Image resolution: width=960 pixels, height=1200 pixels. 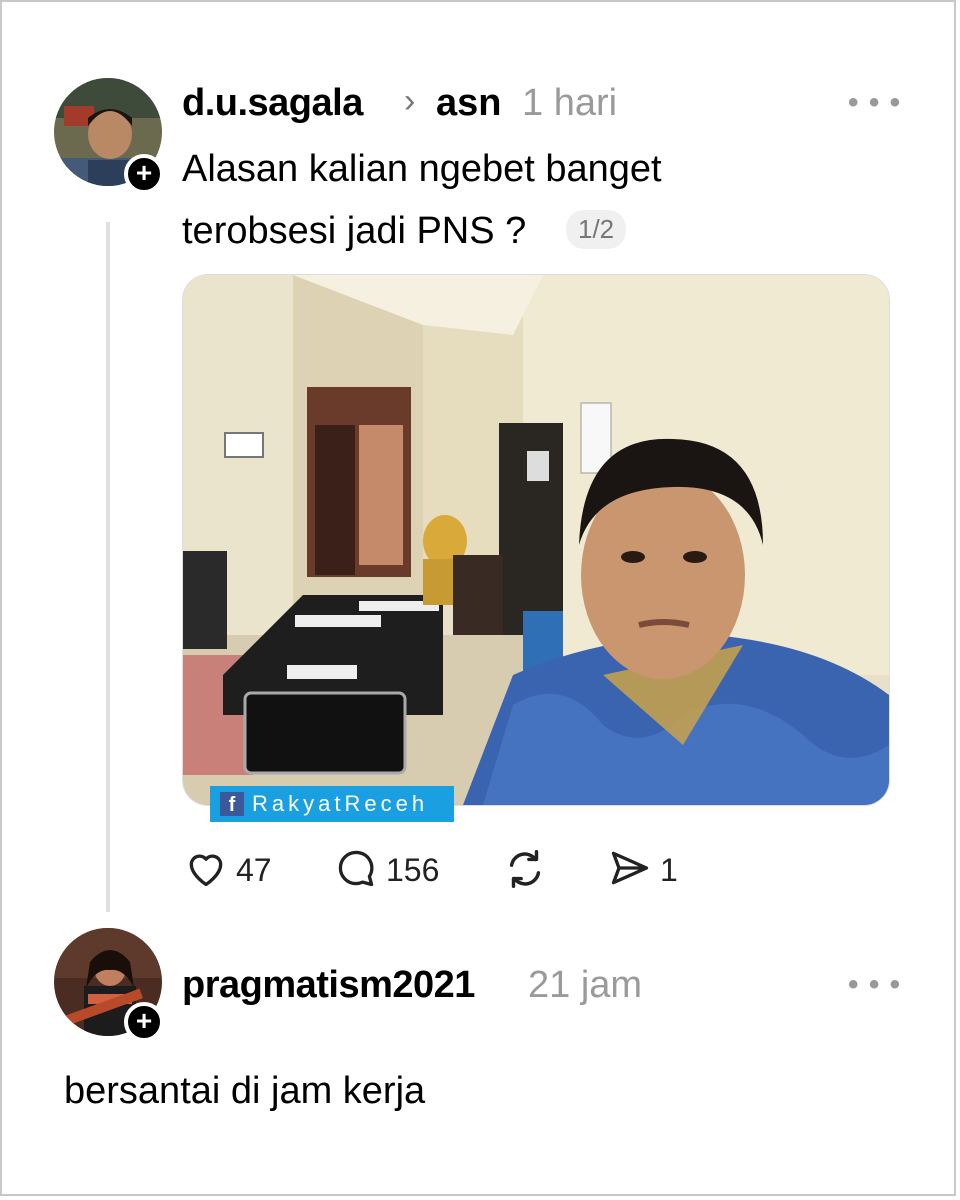 I want to click on share-count: 1, so click(x=669, y=870).